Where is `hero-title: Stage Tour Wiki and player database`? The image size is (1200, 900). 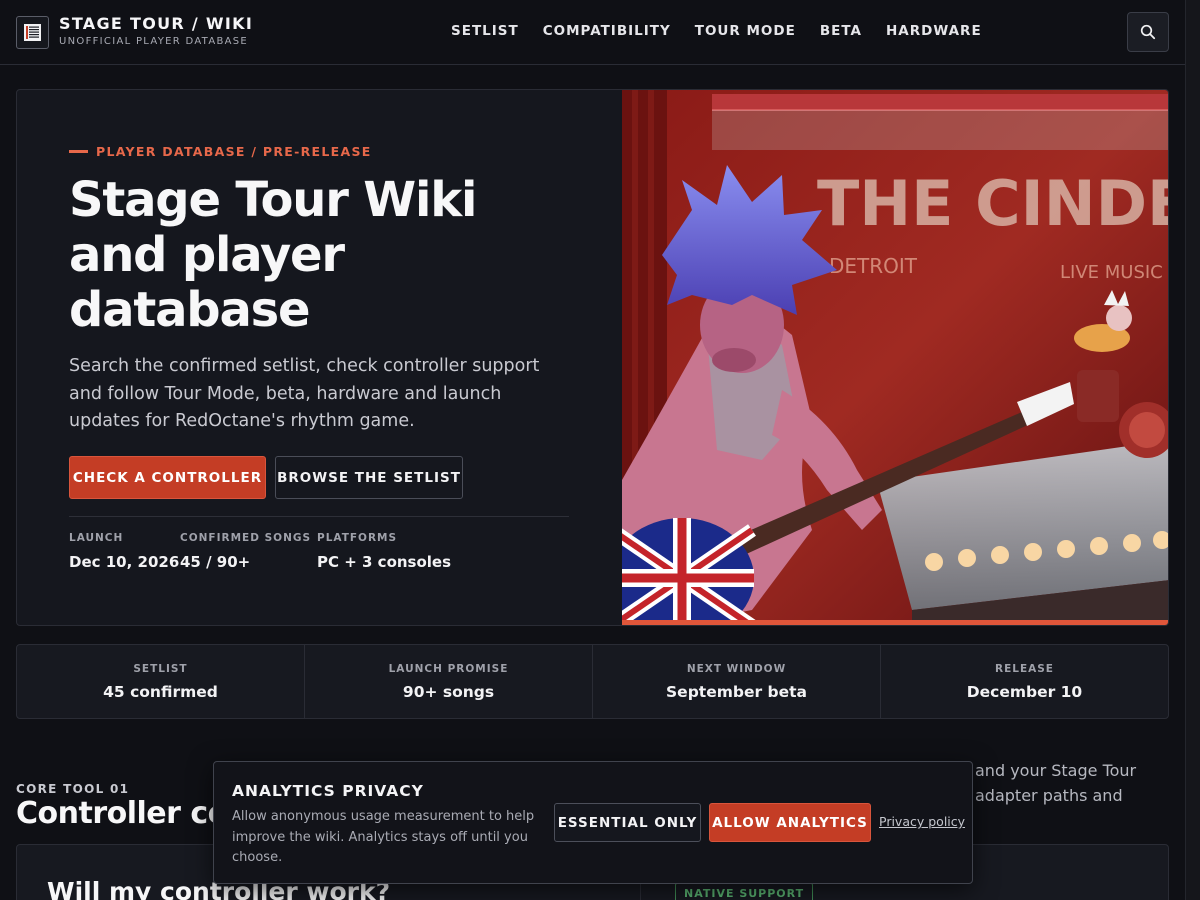 hero-title: Stage Tour Wiki and player database is located at coordinates (304, 255).